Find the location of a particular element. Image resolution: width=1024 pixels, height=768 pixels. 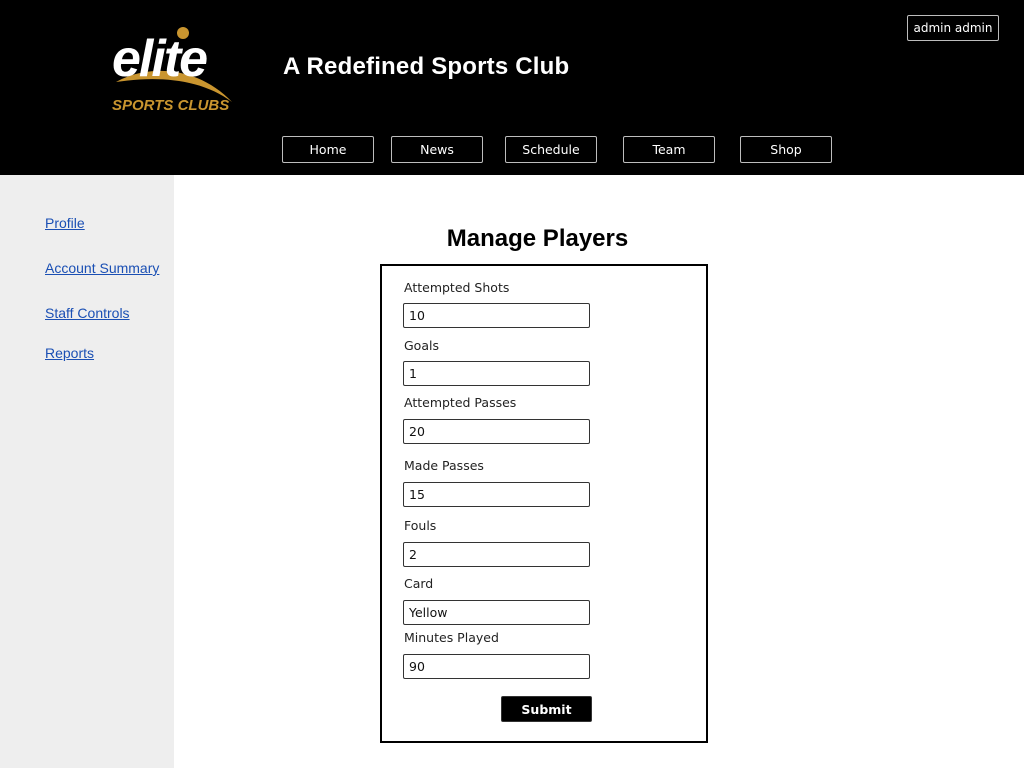

card-label: Card is located at coordinates (419, 583).